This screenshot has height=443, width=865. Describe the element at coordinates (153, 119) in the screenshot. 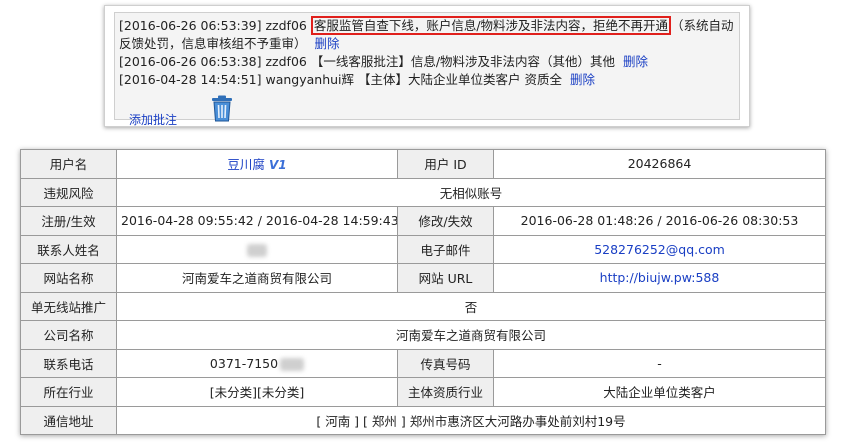

I see `add-note-link: 添加批注` at that location.